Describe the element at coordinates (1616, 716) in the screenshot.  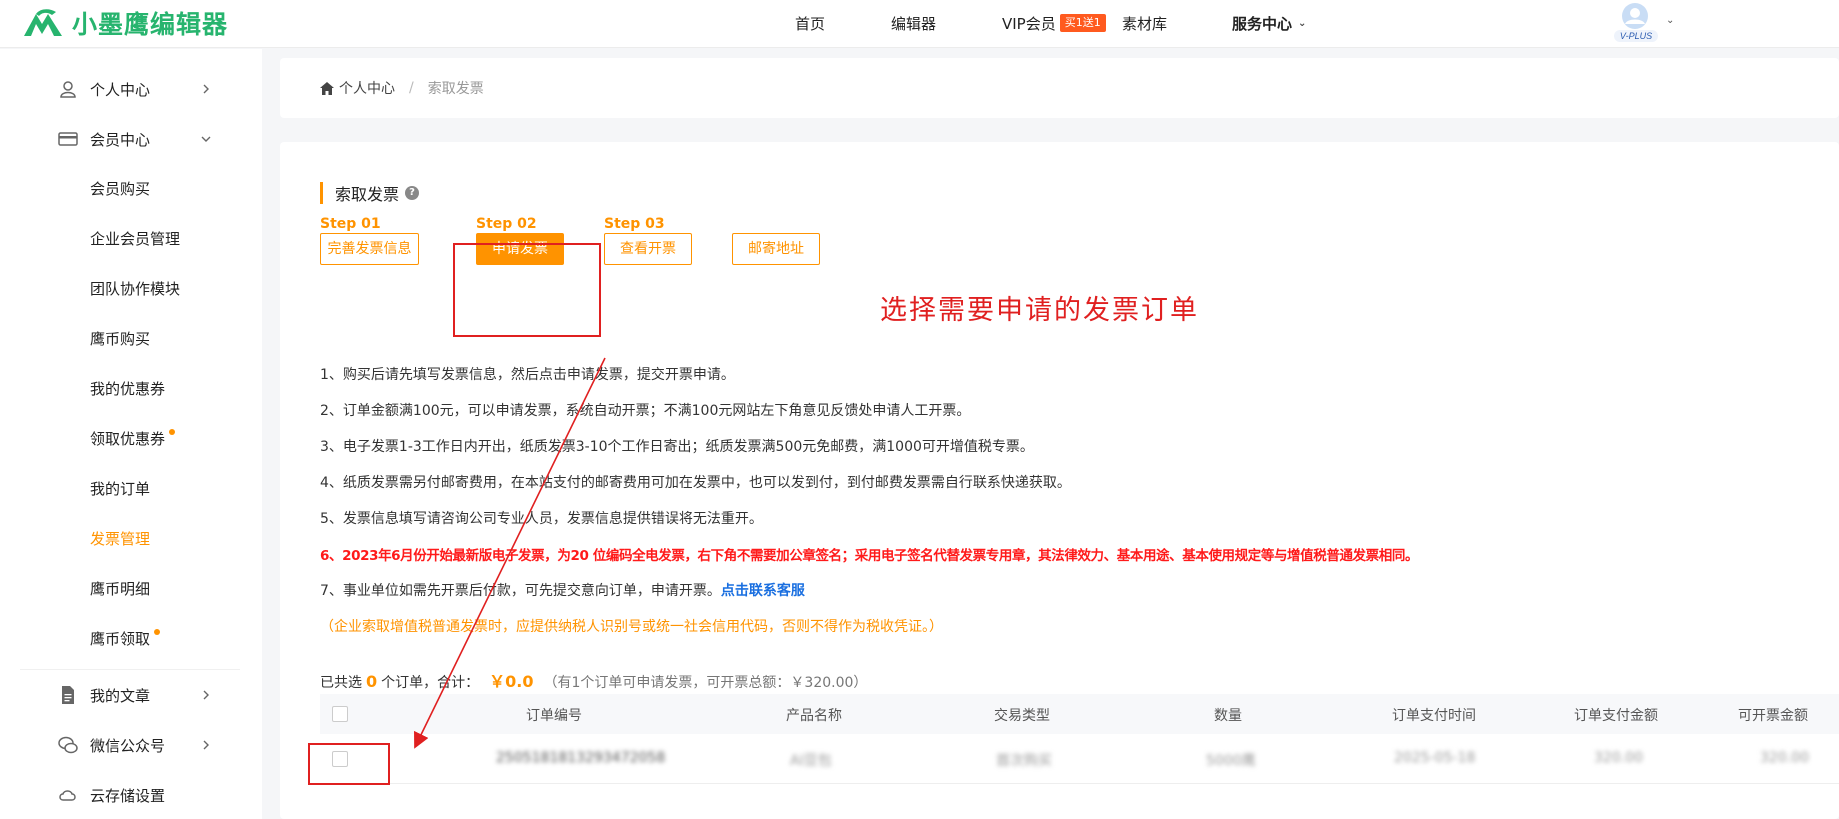
I see `col-pay-amount: 订单支付金额` at that location.